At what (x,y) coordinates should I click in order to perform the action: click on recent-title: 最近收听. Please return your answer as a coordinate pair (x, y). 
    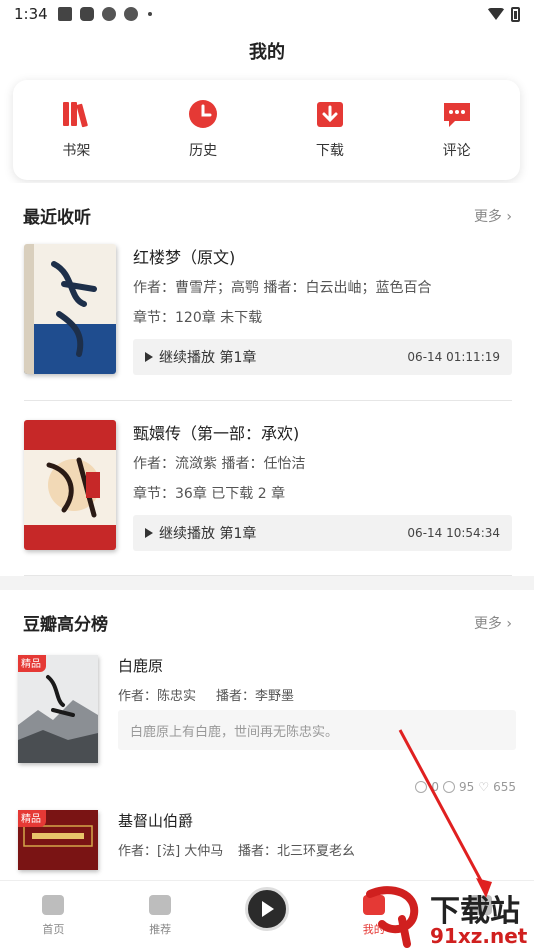
    Looking at the image, I should click on (57, 218).